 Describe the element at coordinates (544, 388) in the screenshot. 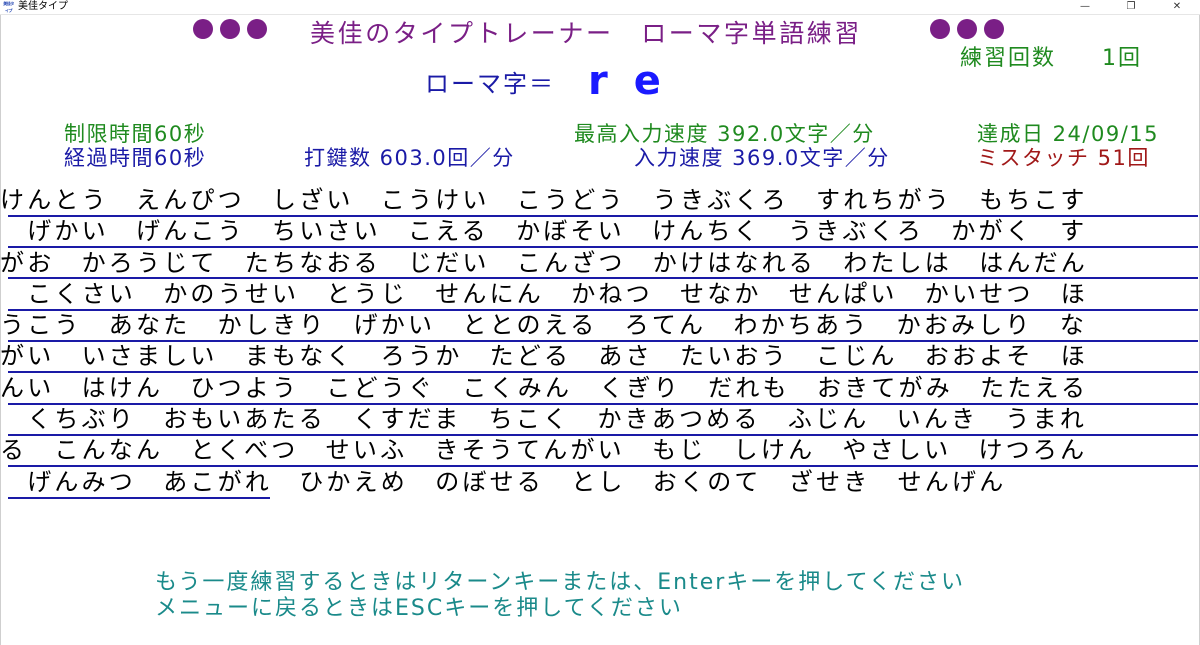

I see `word-line: んい はけん ひつよう こどうぐ こくみん くぎり だれも おきてがみ たたえる` at that location.